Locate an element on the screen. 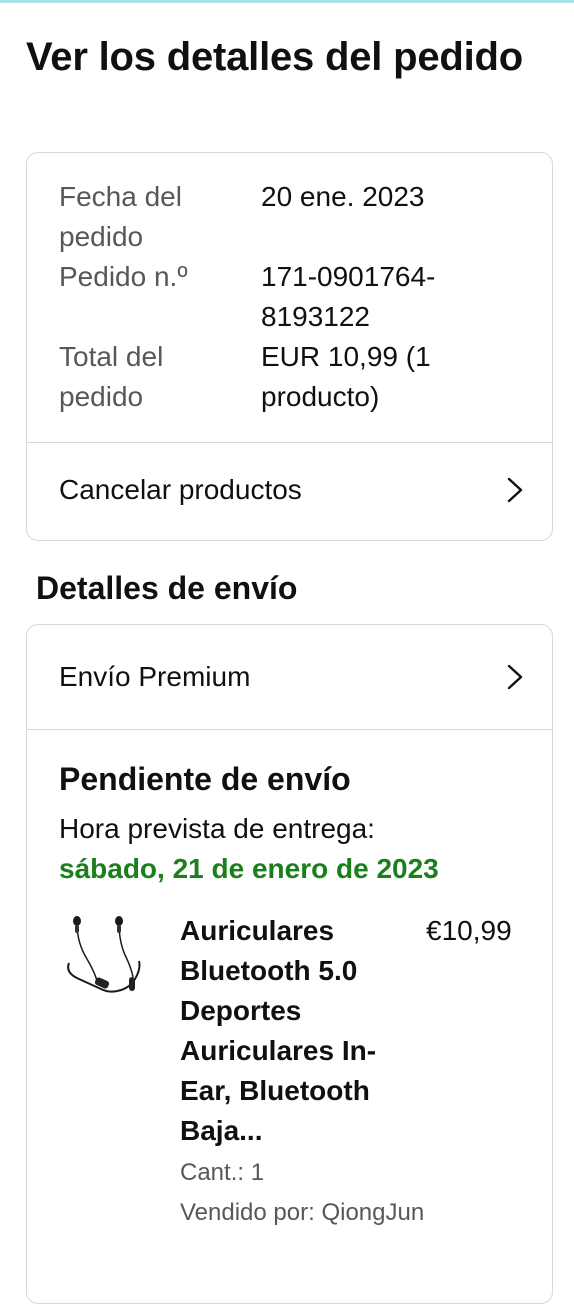 Image resolution: width=574 pixels, height=1304 pixels. neckband-earphones-image is located at coordinates (105, 959).